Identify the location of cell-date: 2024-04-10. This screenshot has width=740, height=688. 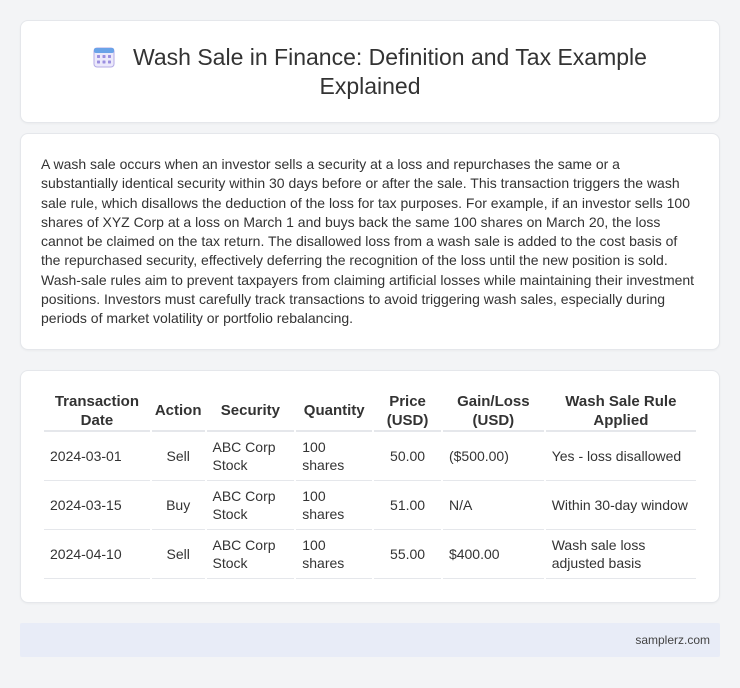
(97, 554).